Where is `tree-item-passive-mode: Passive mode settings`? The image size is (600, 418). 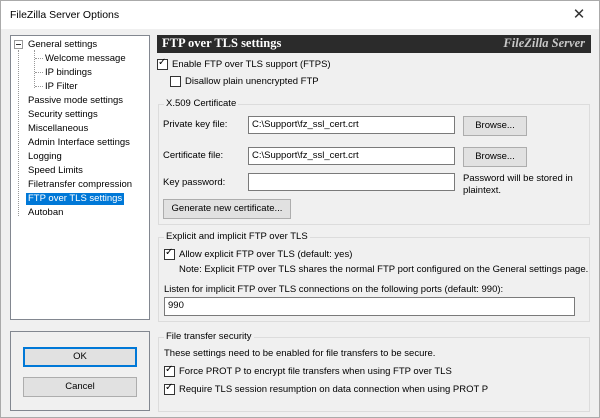 tree-item-passive-mode: Passive mode settings is located at coordinates (75, 101).